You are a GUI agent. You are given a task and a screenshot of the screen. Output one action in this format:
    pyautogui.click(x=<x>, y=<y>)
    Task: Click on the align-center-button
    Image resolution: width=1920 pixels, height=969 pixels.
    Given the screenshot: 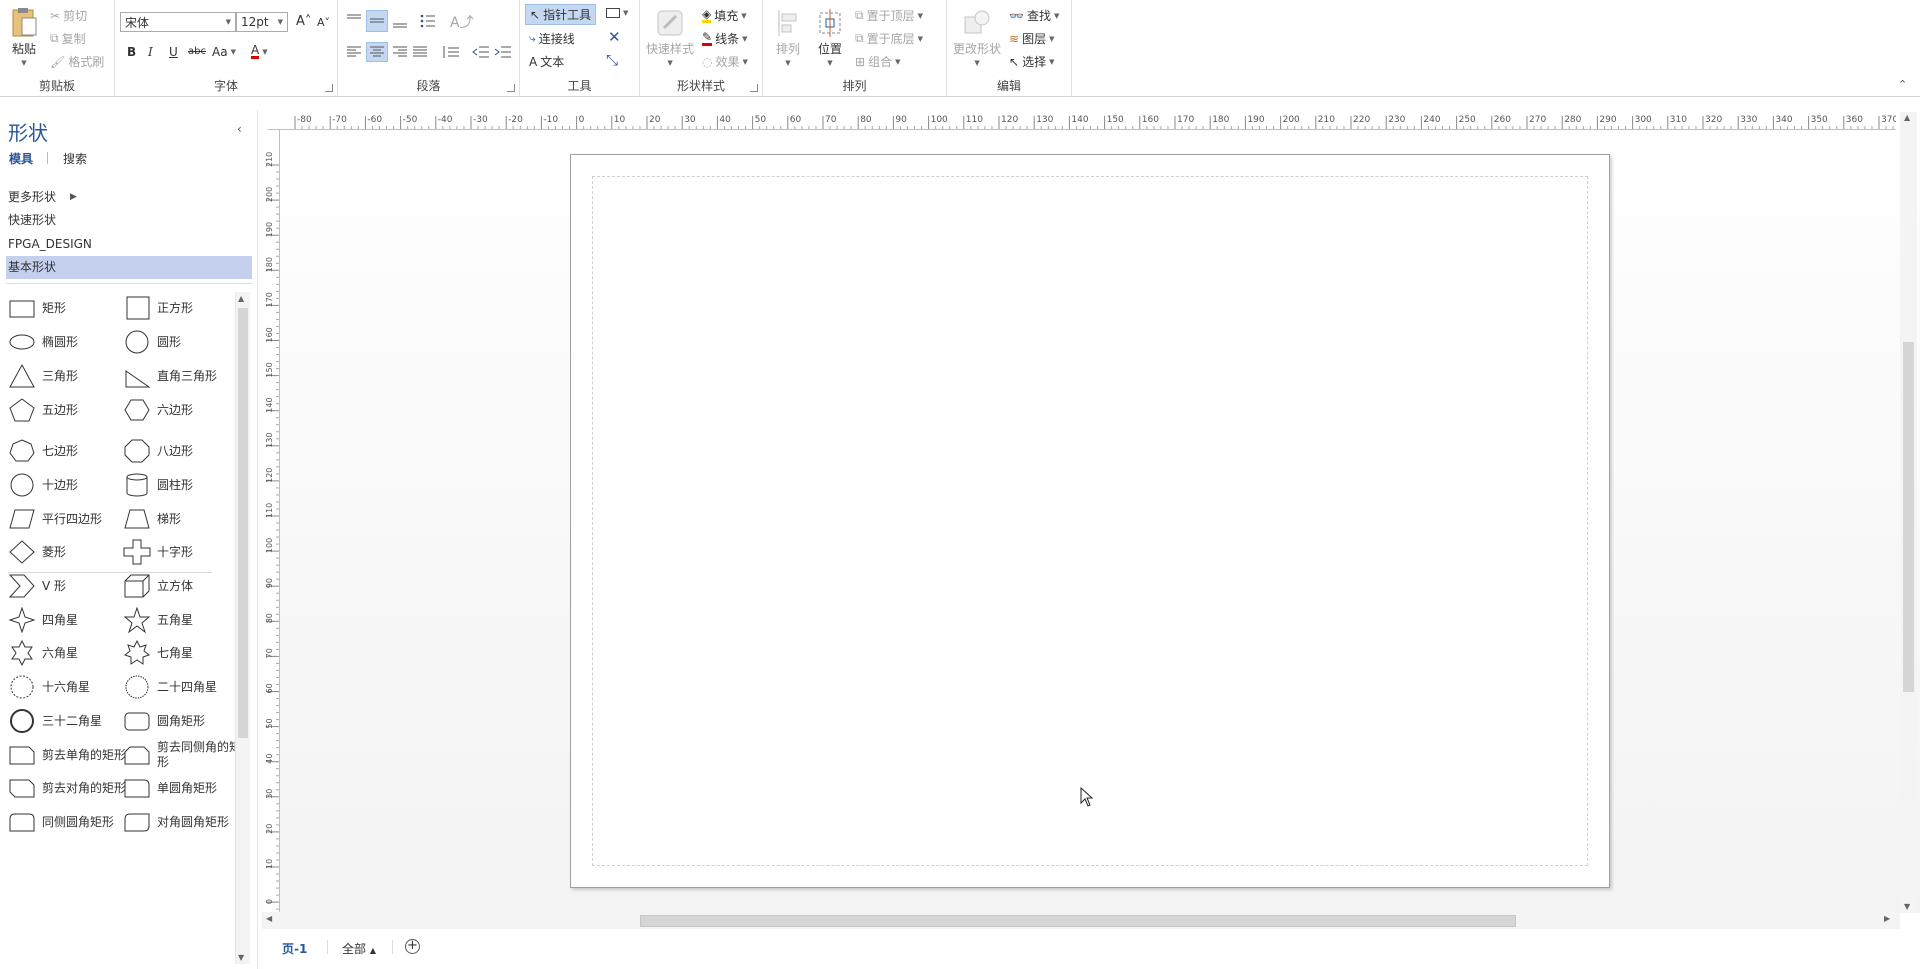 What is the action you would take?
    pyautogui.click(x=377, y=52)
    